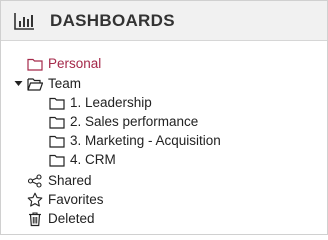  What do you see at coordinates (71, 218) in the screenshot?
I see `tree-item-label: Deleted` at bounding box center [71, 218].